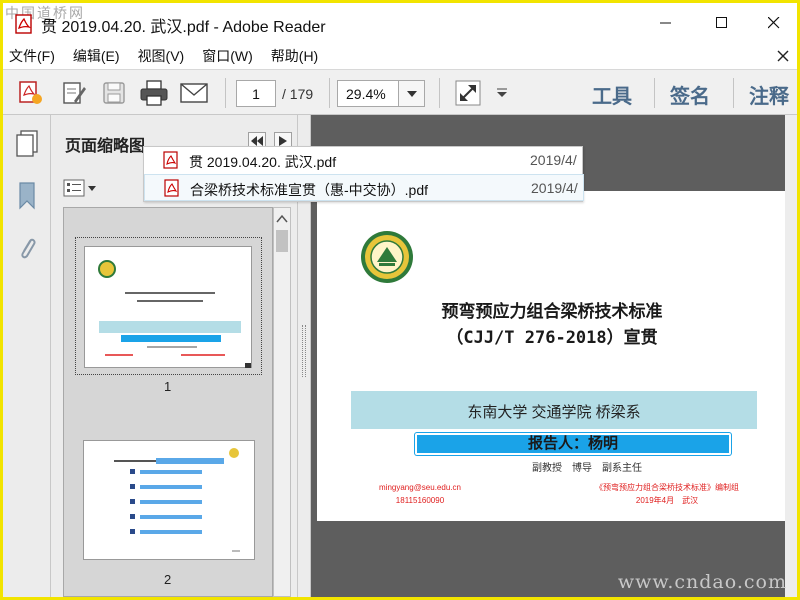  I want to click on close-document-icon, so click(783, 56).